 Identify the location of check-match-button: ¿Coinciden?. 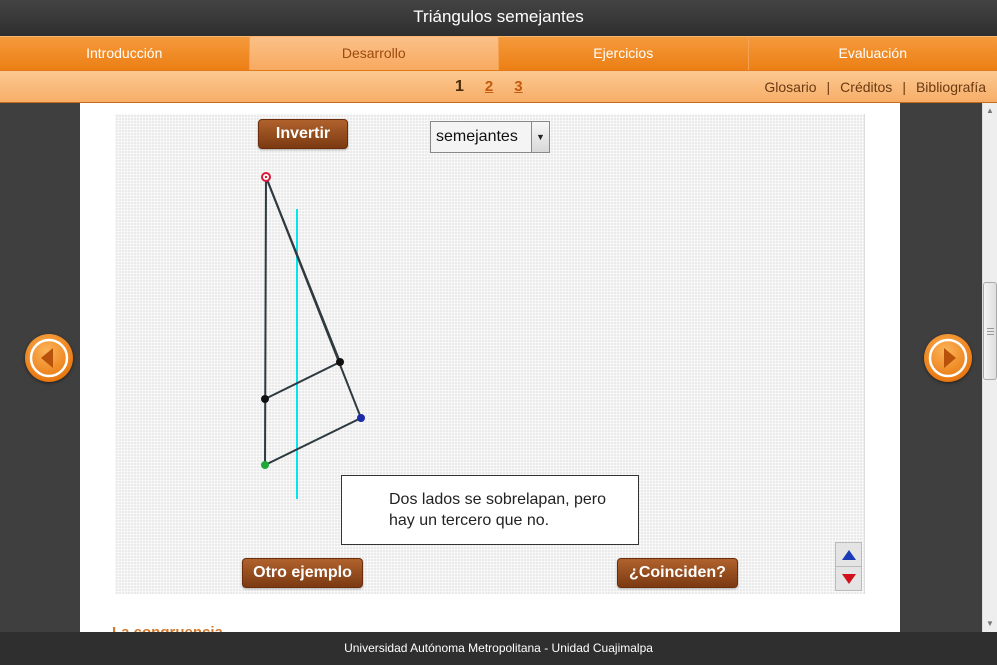
(677, 573).